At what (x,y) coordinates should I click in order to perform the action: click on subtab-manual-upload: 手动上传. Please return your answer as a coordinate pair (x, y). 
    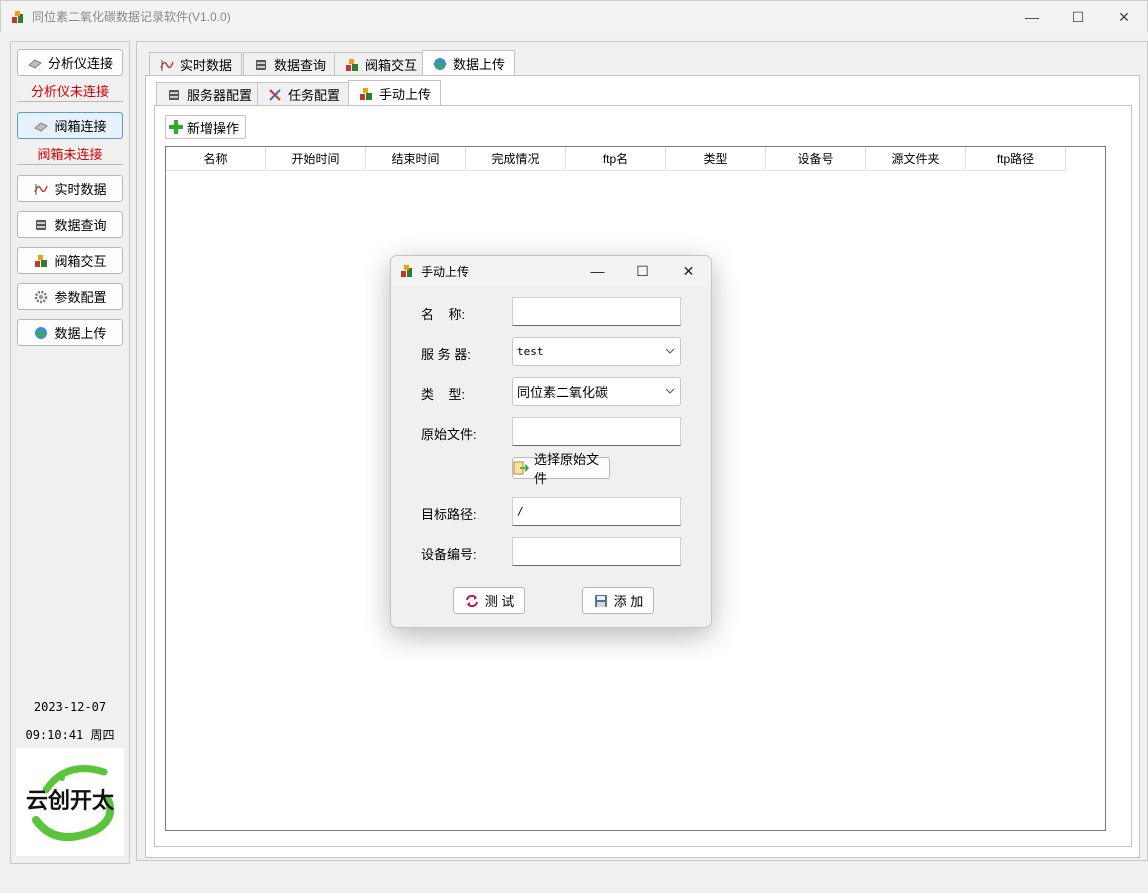
    Looking at the image, I should click on (395, 93).